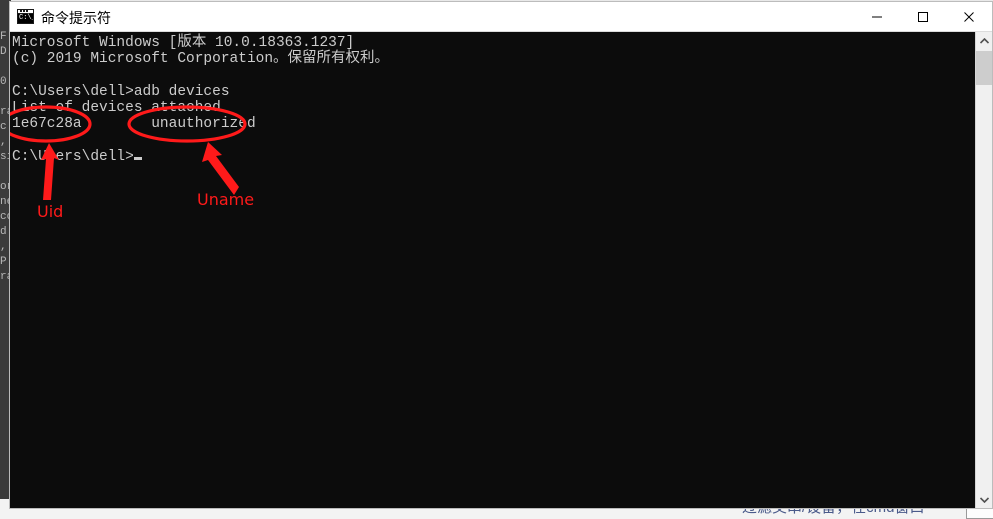 The image size is (993, 519). What do you see at coordinates (501, 17) in the screenshot?
I see `window-titlebar: C:\_ 命令提示符` at bounding box center [501, 17].